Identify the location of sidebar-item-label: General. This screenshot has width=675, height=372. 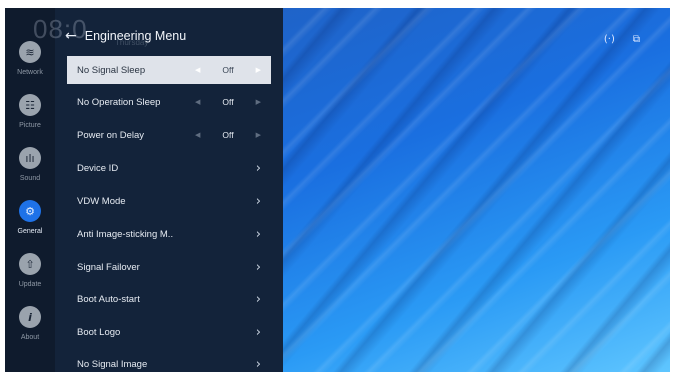
(30, 231).